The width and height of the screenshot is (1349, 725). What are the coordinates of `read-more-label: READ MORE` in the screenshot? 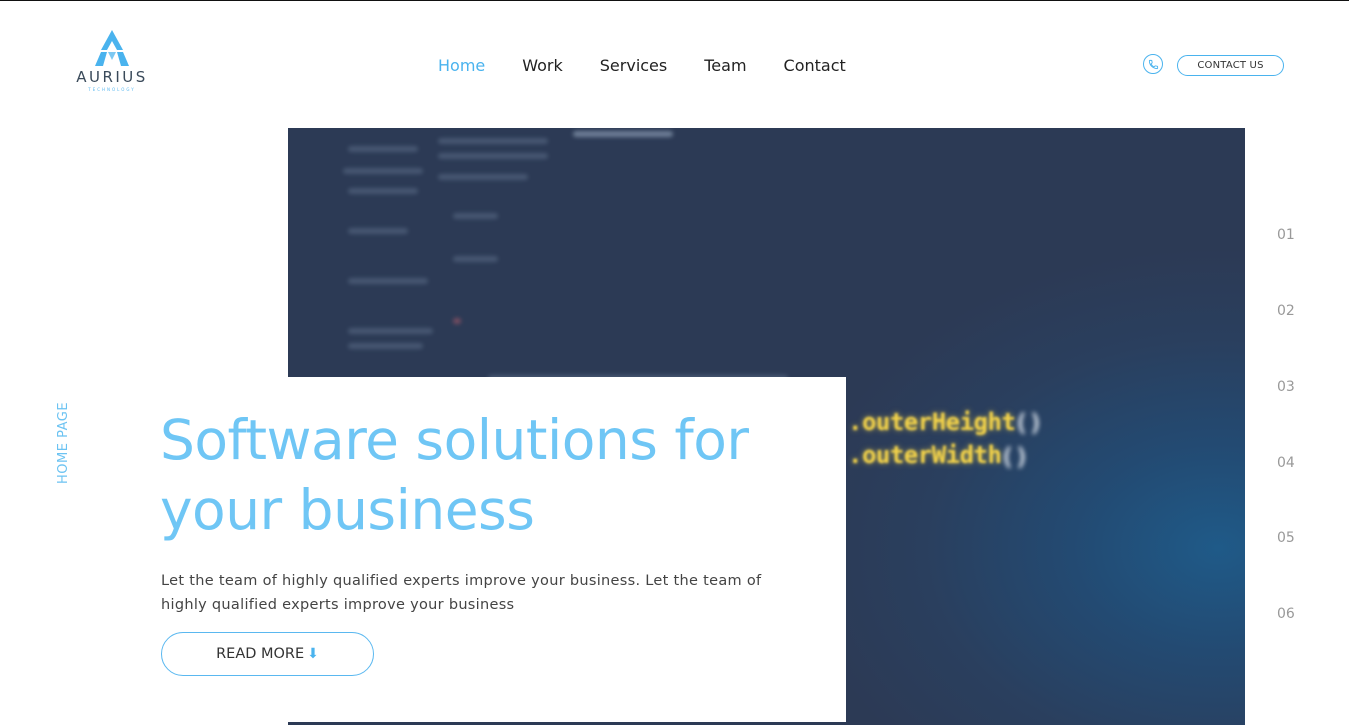 It's located at (260, 654).